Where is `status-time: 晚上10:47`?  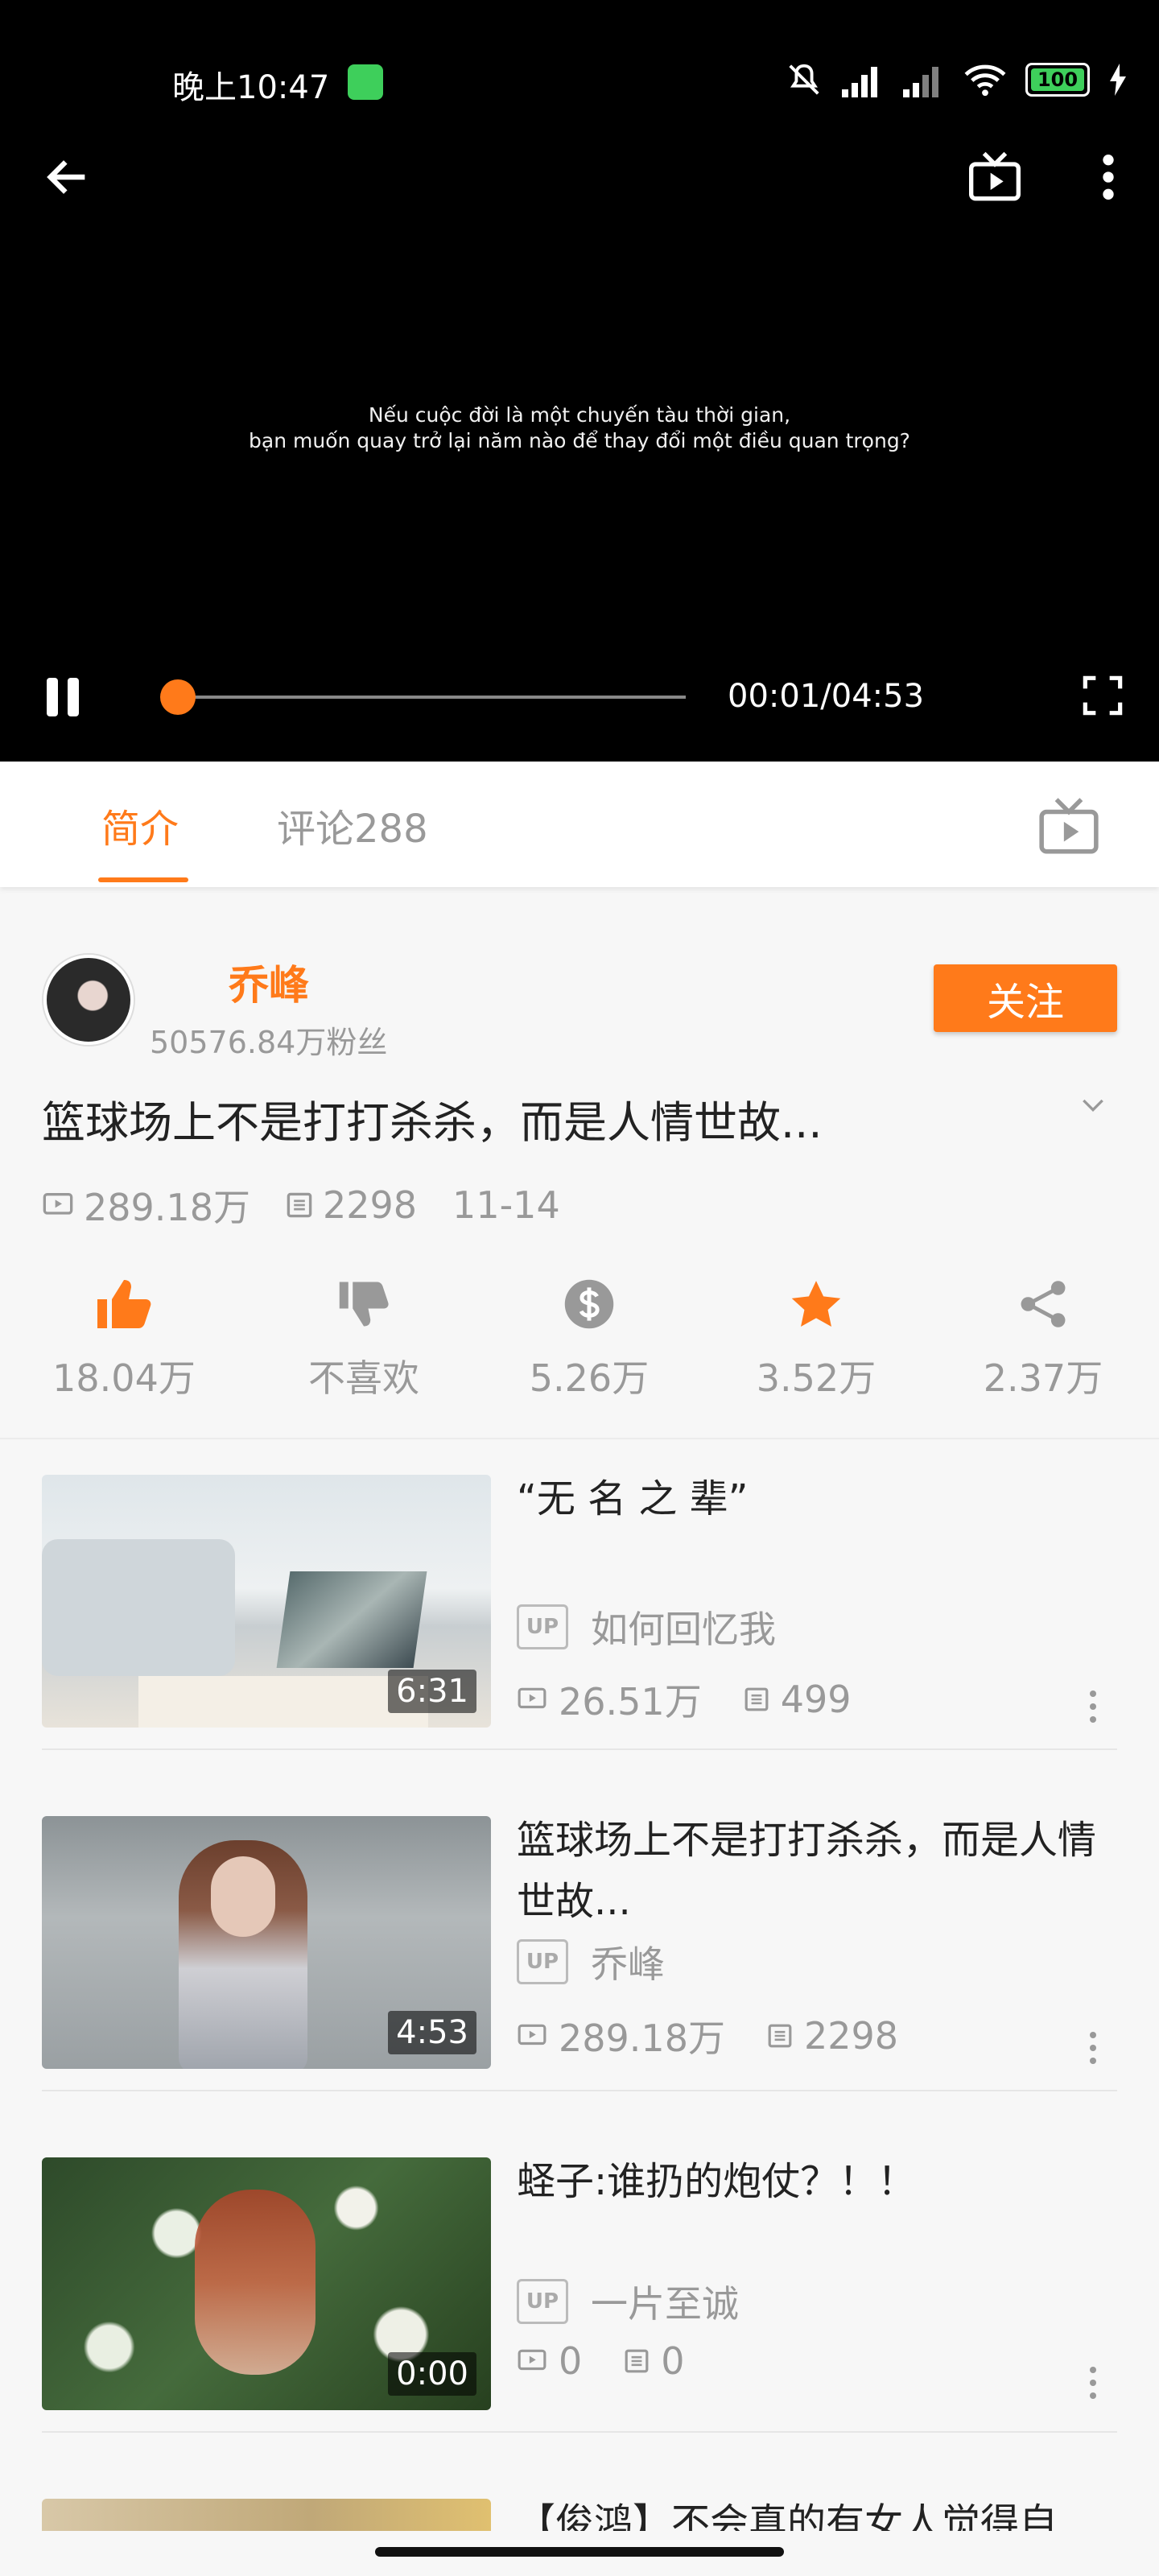 status-time: 晚上10:47 is located at coordinates (251, 87).